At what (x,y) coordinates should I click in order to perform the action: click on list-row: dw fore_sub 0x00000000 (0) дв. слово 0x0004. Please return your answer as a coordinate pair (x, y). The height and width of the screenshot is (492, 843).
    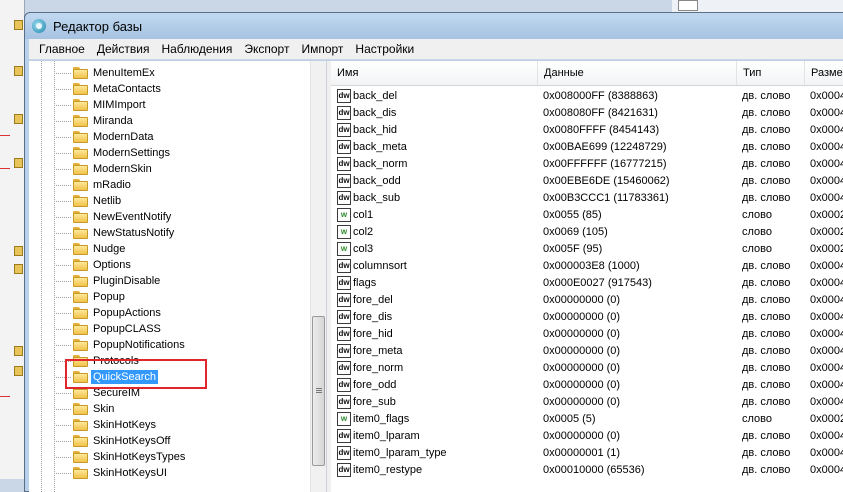
    Looking at the image, I should click on (587, 402).